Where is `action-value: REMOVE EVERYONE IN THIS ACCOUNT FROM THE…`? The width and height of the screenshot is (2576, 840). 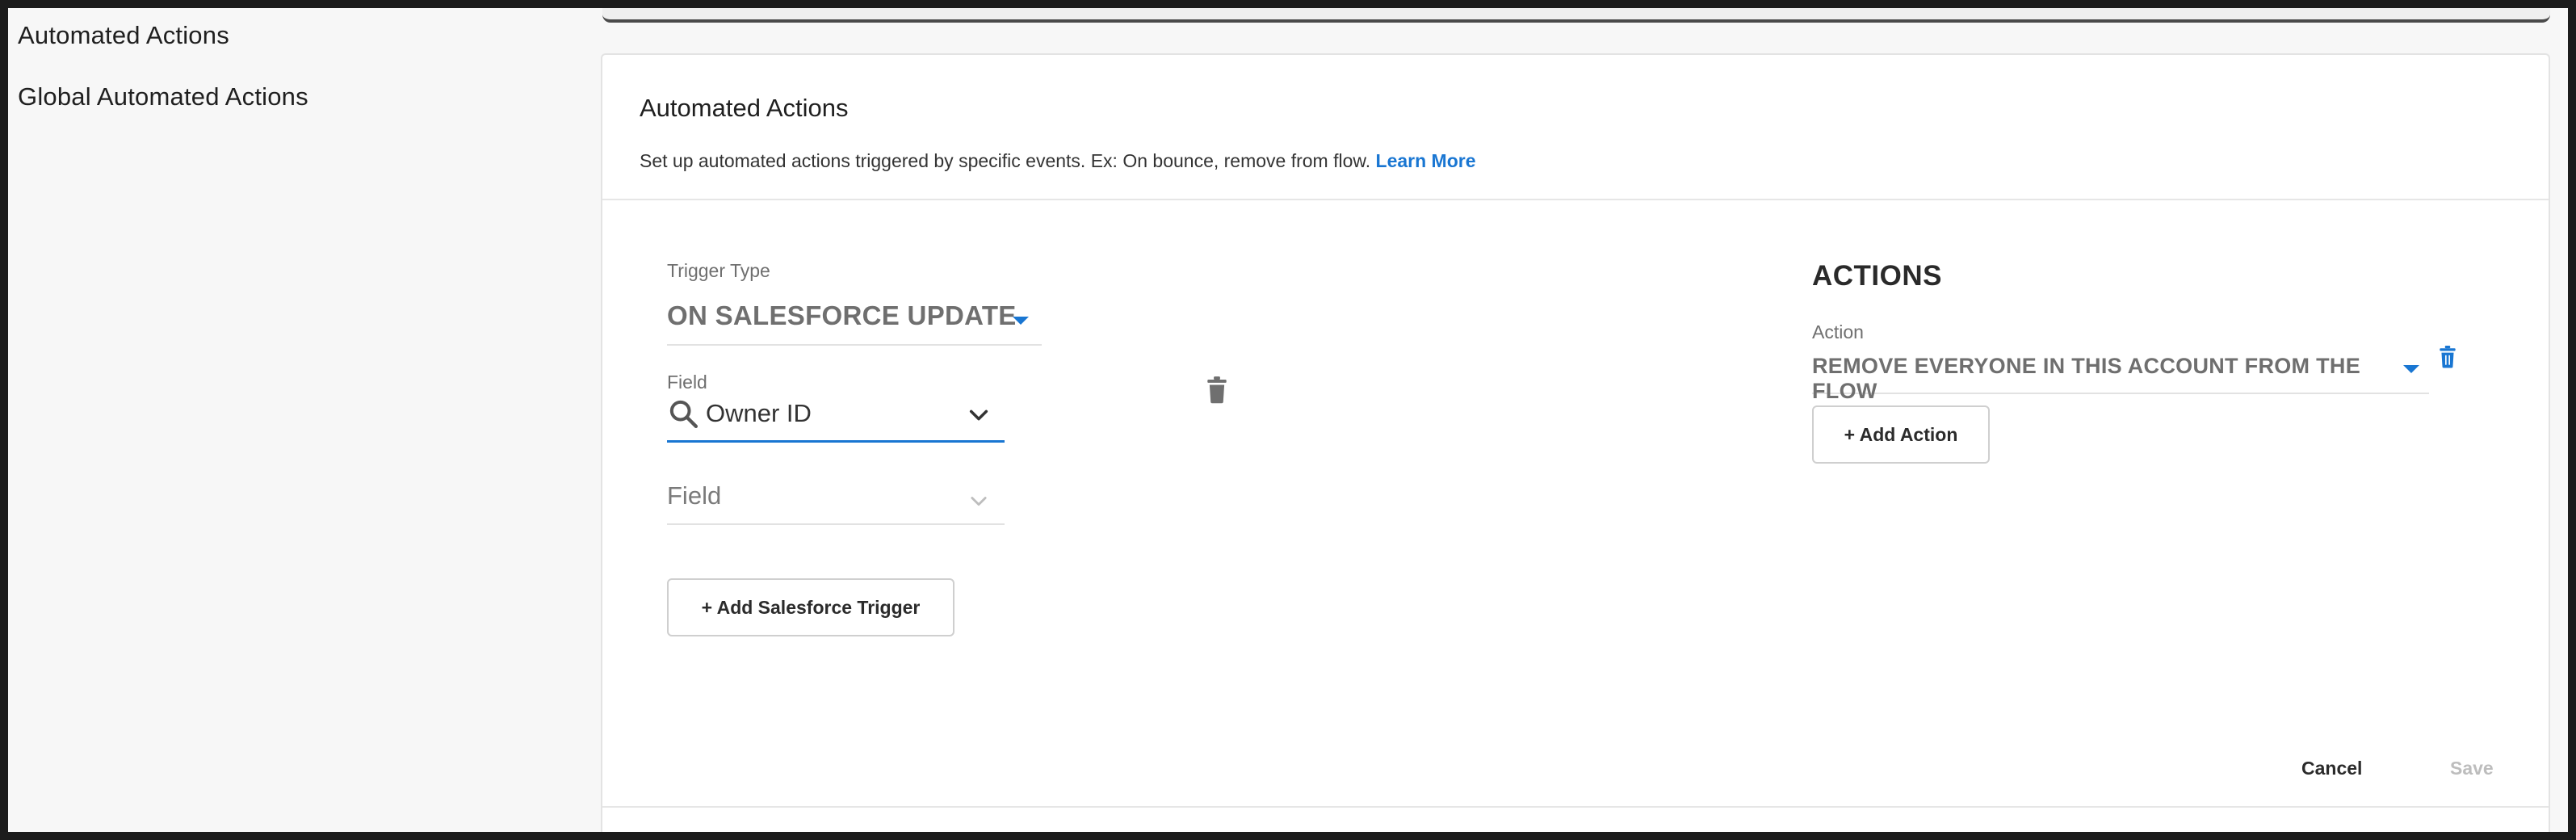
action-value: REMOVE EVERYONE IN THIS ACCOUNT FROM THE… is located at coordinates (2086, 379).